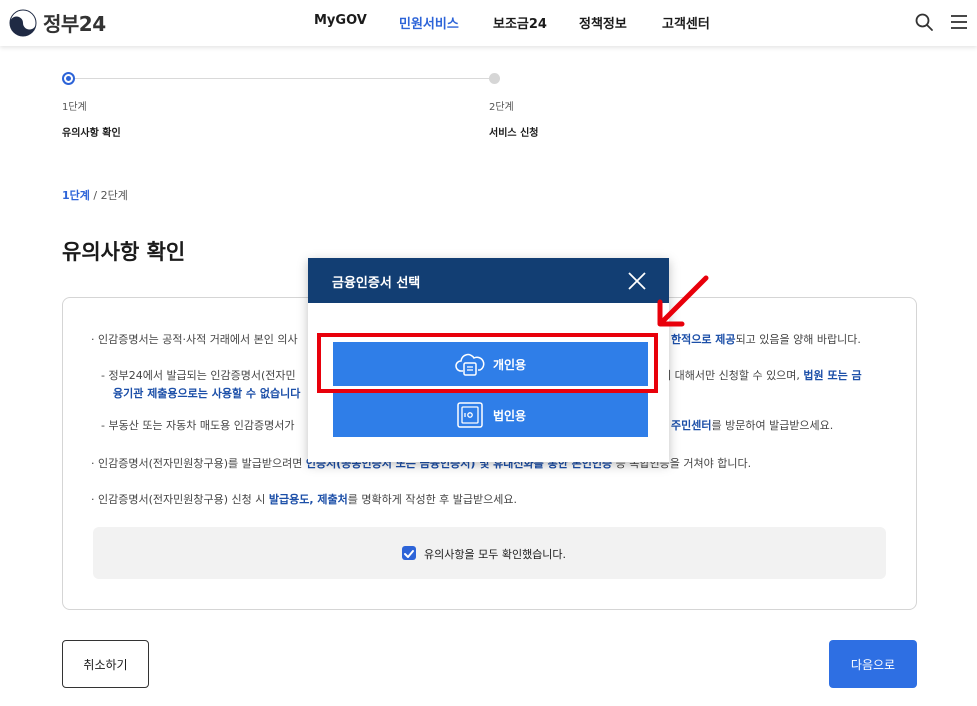 The image size is (977, 706). I want to click on notice-text: 인감증명서(전자민원창구용)를 발급받으려면, so click(202, 463).